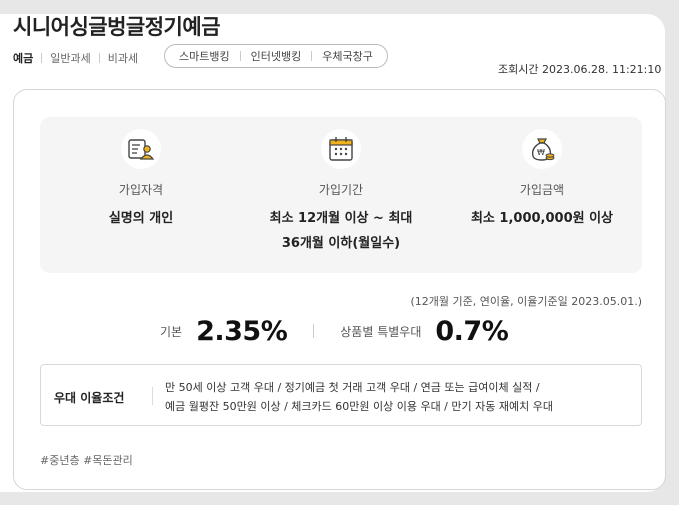  I want to click on product-title: 시니어싱글벙글정기예금, so click(117, 27).